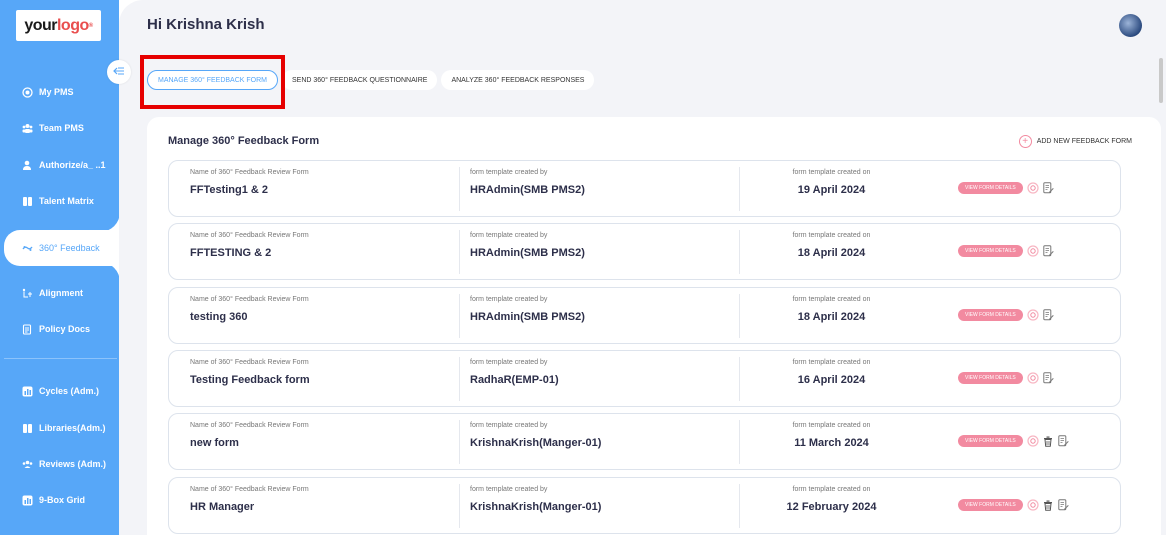 The image size is (1166, 535). I want to click on sidebar-item-alignment: Alignment, so click(59, 293).